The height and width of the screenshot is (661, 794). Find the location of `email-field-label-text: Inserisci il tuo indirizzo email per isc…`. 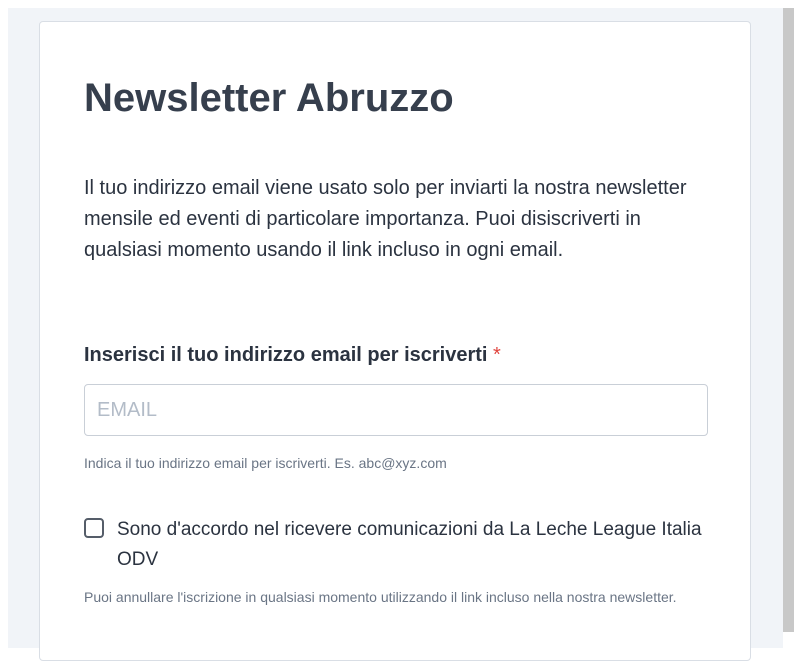

email-field-label-text: Inserisci il tuo indirizzo email per isc… is located at coordinates (286, 355).